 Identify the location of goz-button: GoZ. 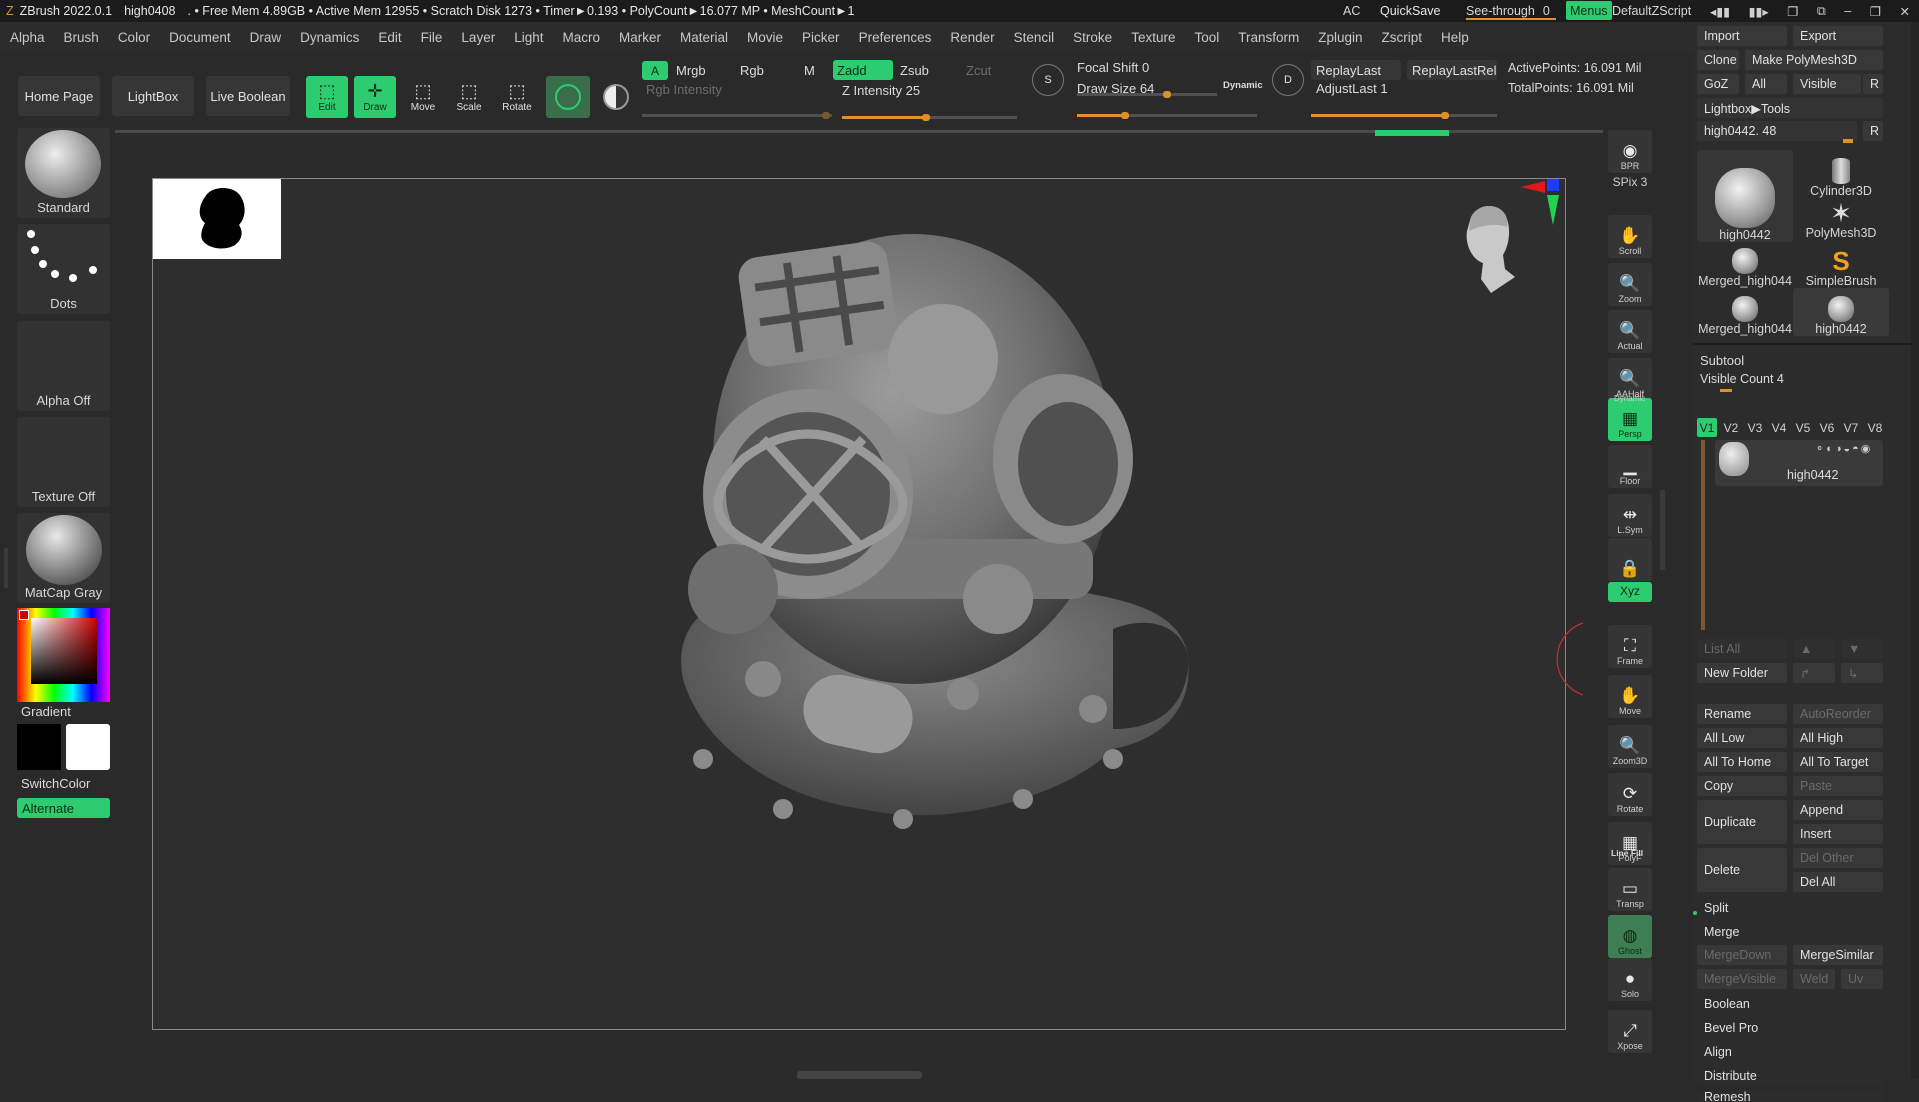
(1718, 84).